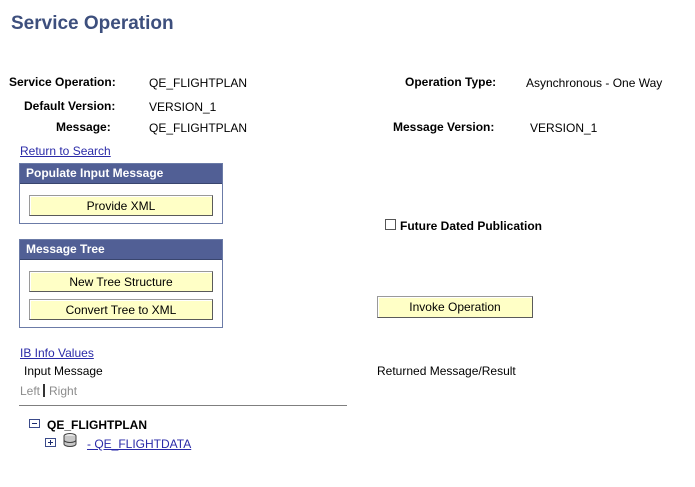  What do you see at coordinates (30, 391) in the screenshot?
I see `tab-left: Left` at bounding box center [30, 391].